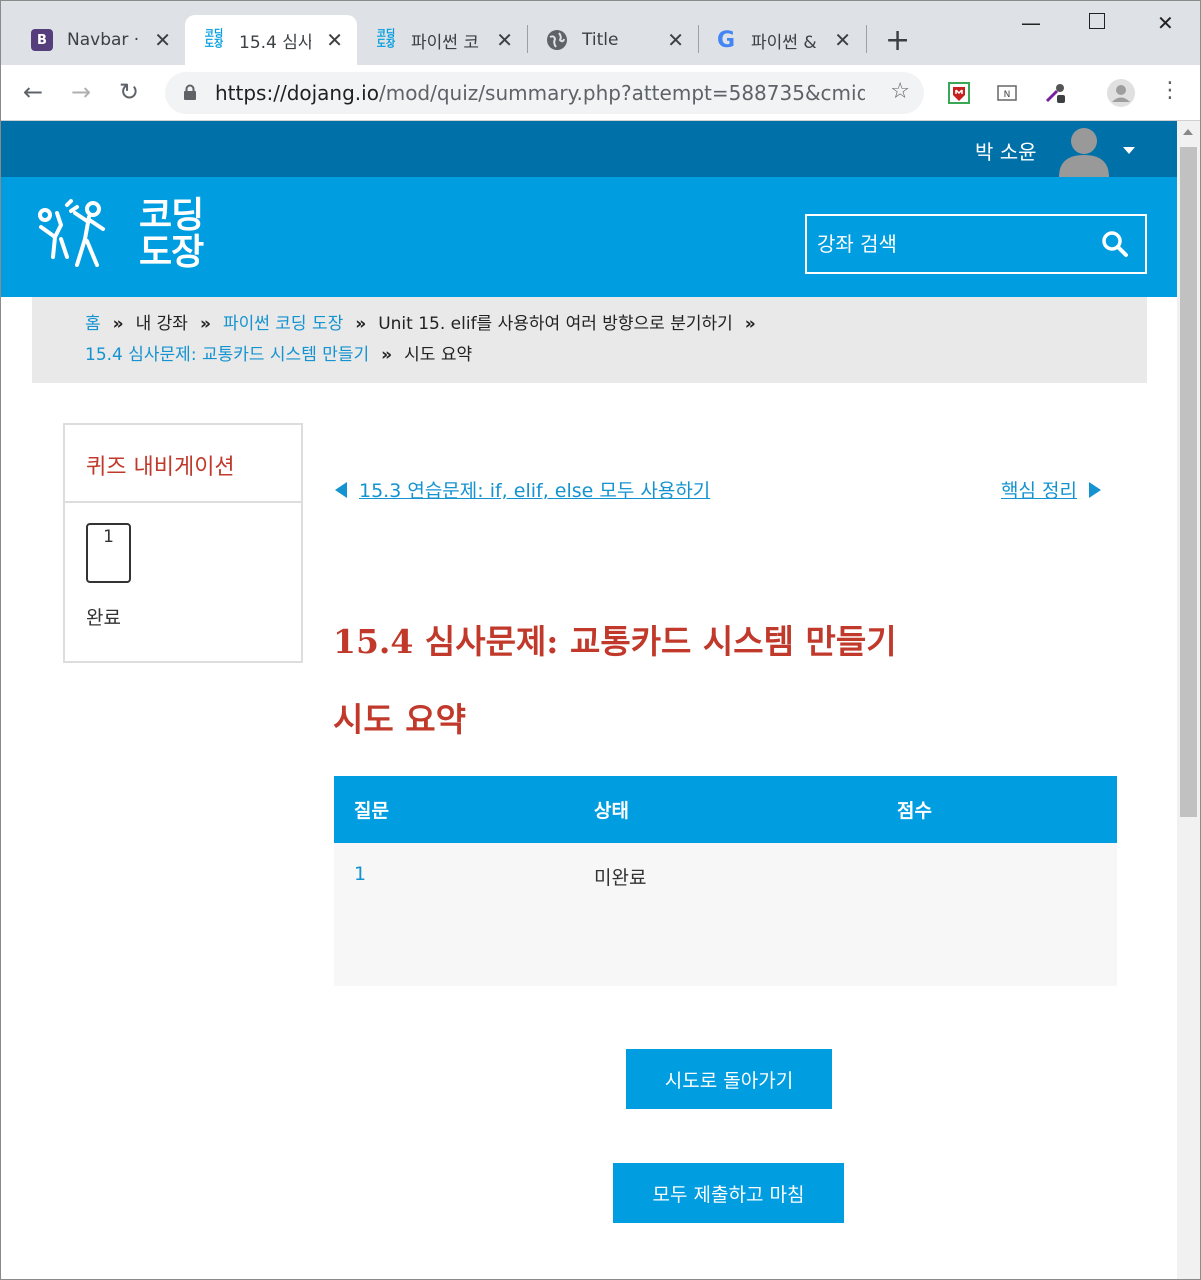 The image size is (1201, 1280). Describe the element at coordinates (1121, 93) in the screenshot. I see `profile-icon` at that location.